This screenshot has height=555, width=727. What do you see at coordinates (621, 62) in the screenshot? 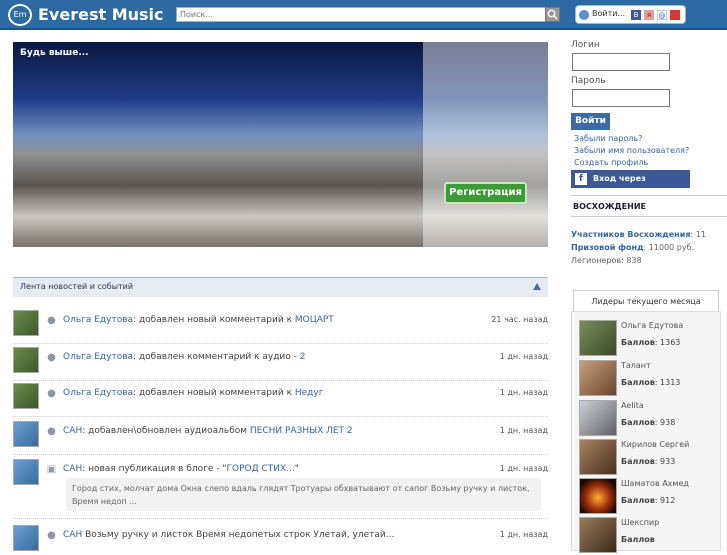
I see `login-input` at bounding box center [621, 62].